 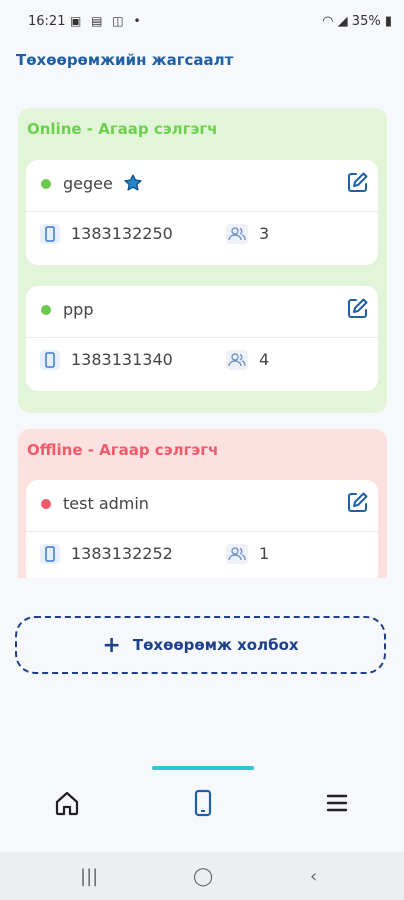 I want to click on status-bar: 16:21 ▣ ▤ ◫ • ◠ ◢ 35% ▮, so click(x=202, y=22).